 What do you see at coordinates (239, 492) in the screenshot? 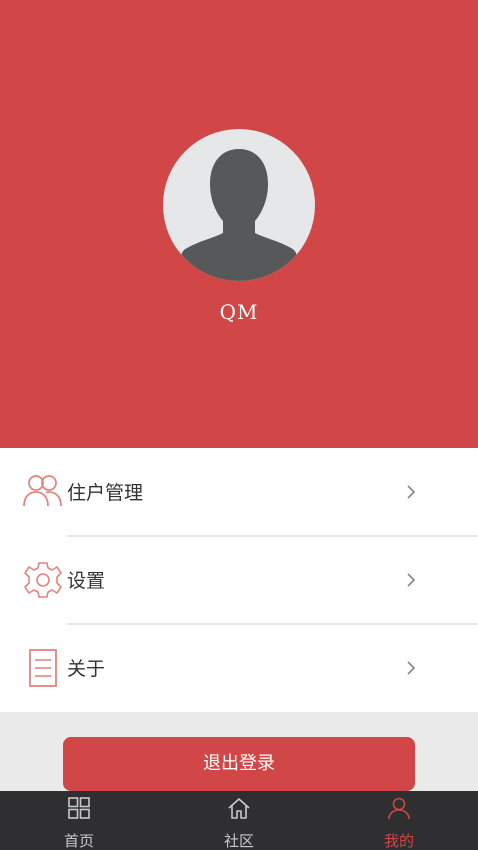
I see `menu-item-residents: 住户管理` at bounding box center [239, 492].